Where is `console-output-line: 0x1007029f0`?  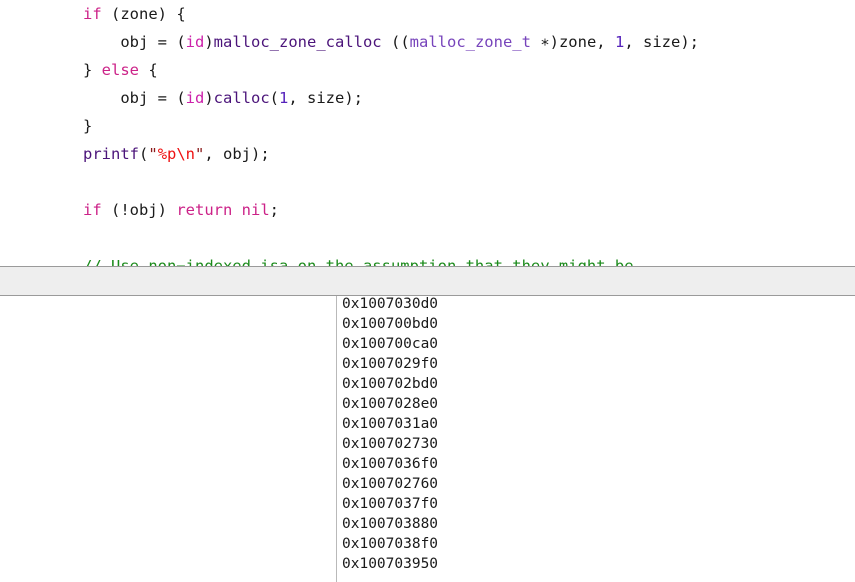 console-output-line: 0x1007029f0 is located at coordinates (390, 364).